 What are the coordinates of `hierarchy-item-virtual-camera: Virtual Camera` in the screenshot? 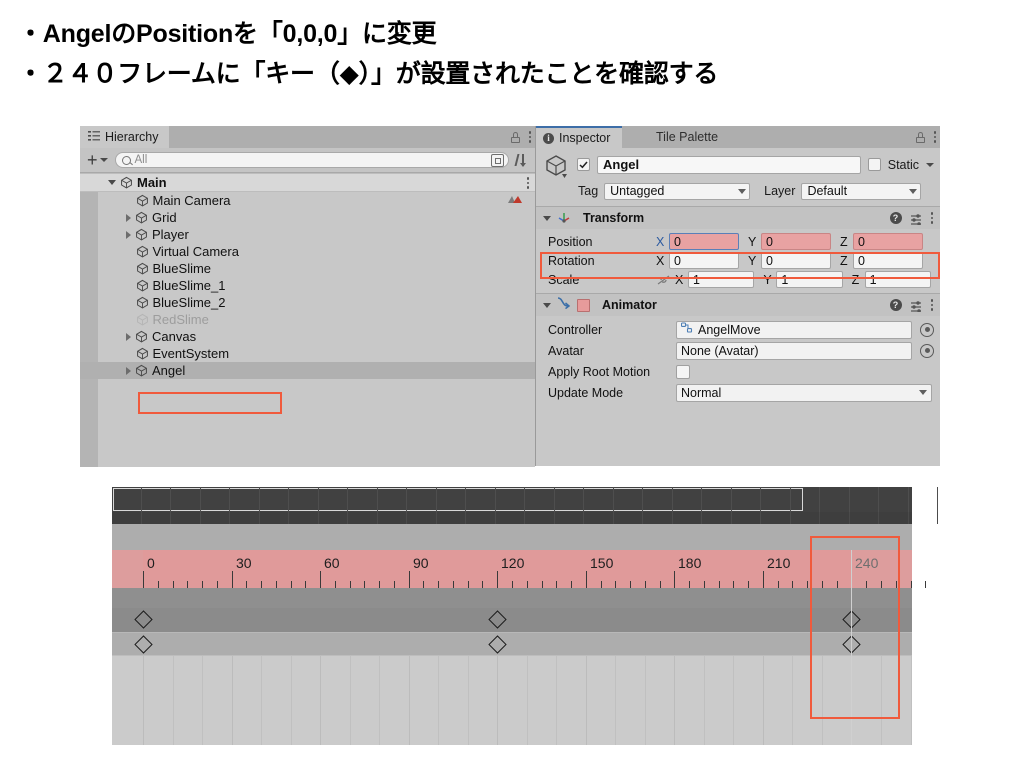 It's located at (307, 251).